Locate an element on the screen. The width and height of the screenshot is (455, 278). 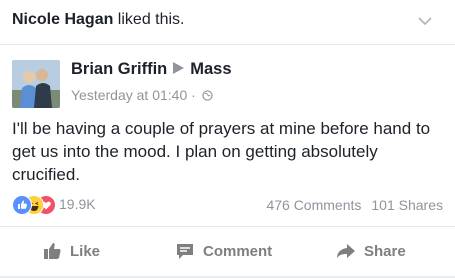
liked-text: liked this. is located at coordinates (149, 19).